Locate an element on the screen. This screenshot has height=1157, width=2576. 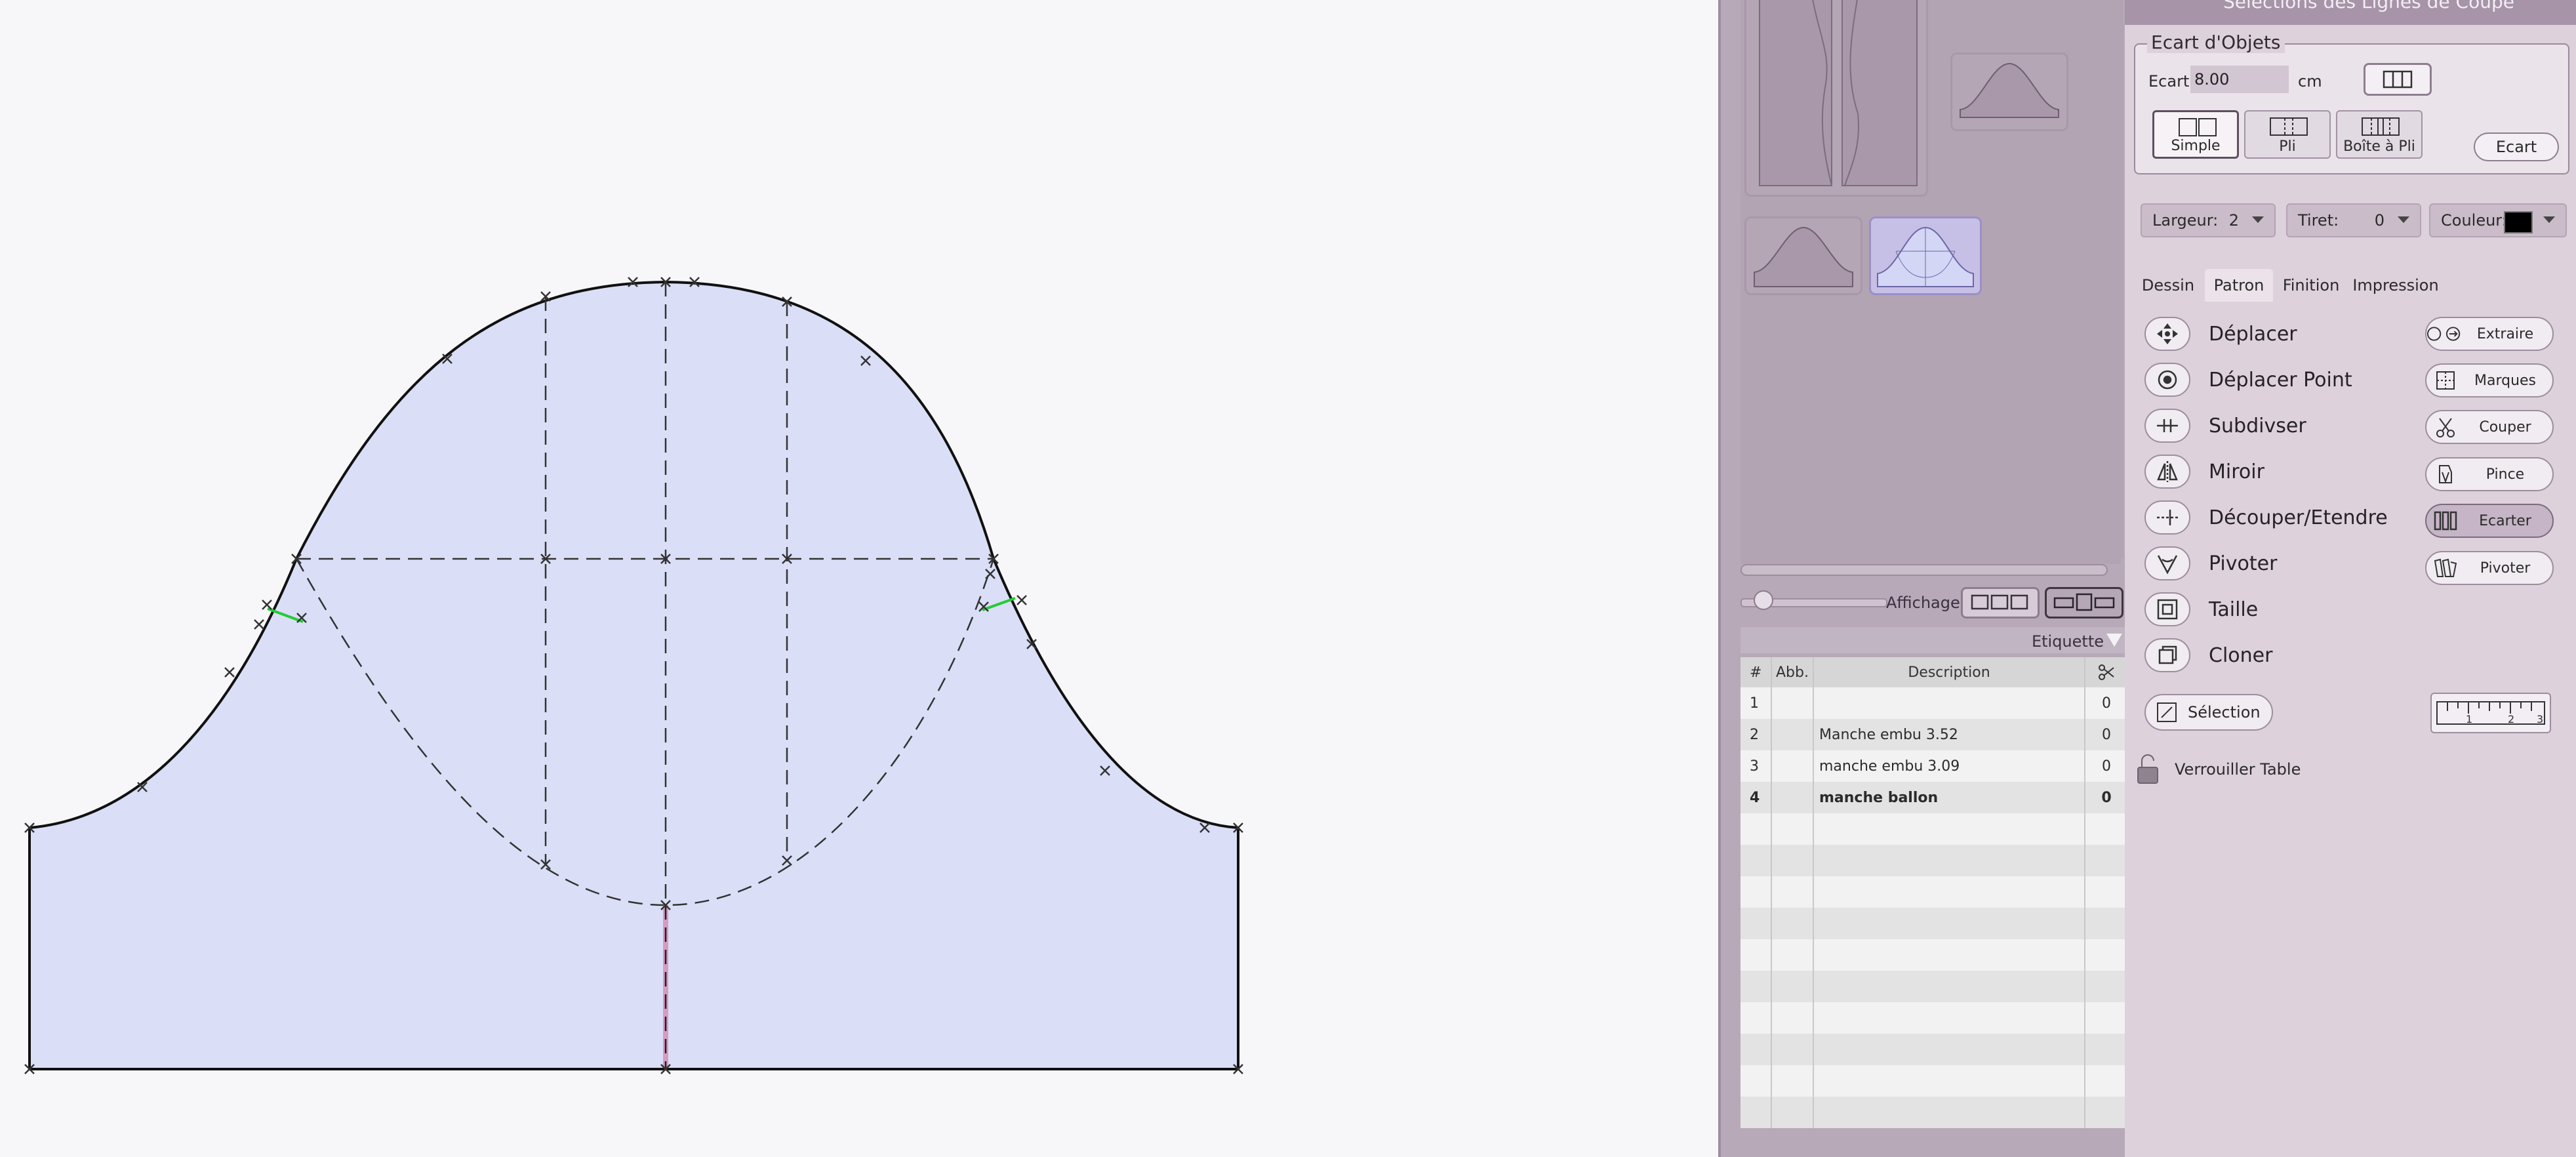
mode-boite-a-pli-button: Boîte à Pli is located at coordinates (2379, 134).